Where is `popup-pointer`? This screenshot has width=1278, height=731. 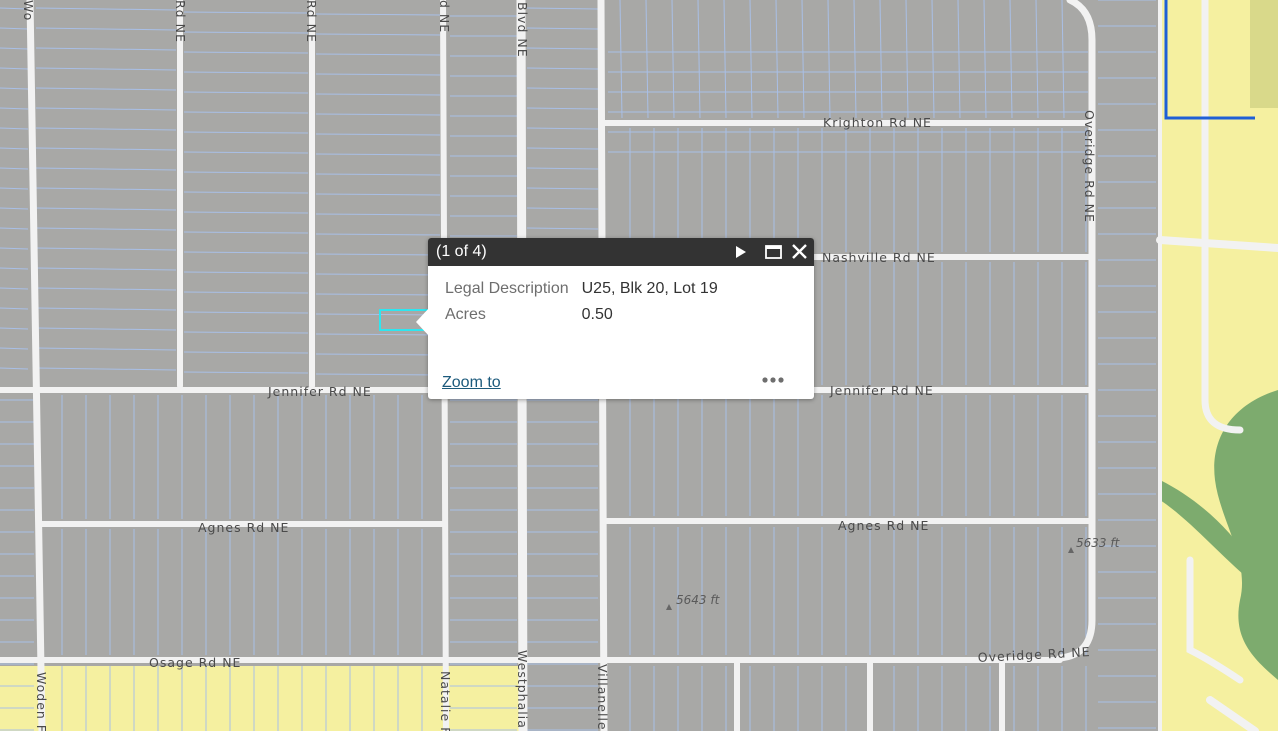 popup-pointer is located at coordinates (422, 322).